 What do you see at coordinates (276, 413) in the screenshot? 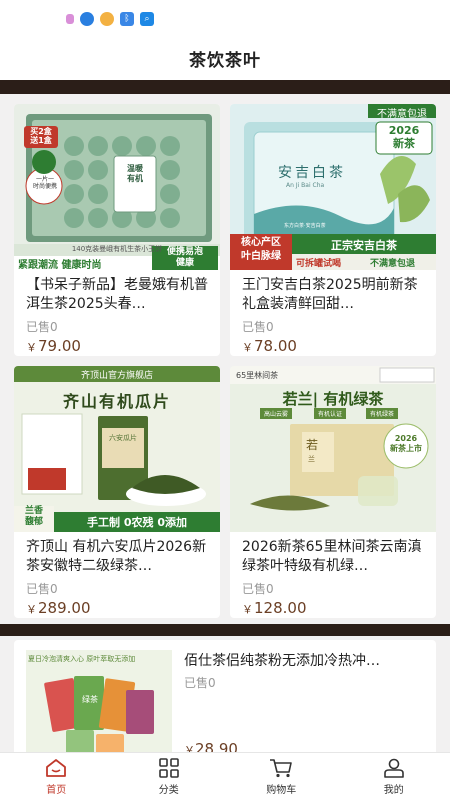
I see `tag-sub1: 高山云雾` at bounding box center [276, 413].